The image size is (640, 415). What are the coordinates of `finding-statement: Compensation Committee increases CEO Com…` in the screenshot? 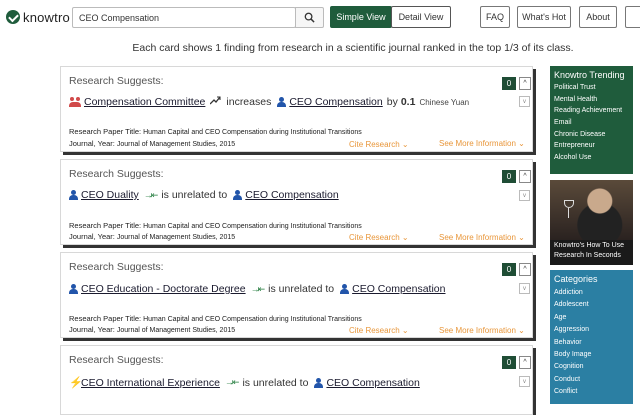 It's located at (269, 102).